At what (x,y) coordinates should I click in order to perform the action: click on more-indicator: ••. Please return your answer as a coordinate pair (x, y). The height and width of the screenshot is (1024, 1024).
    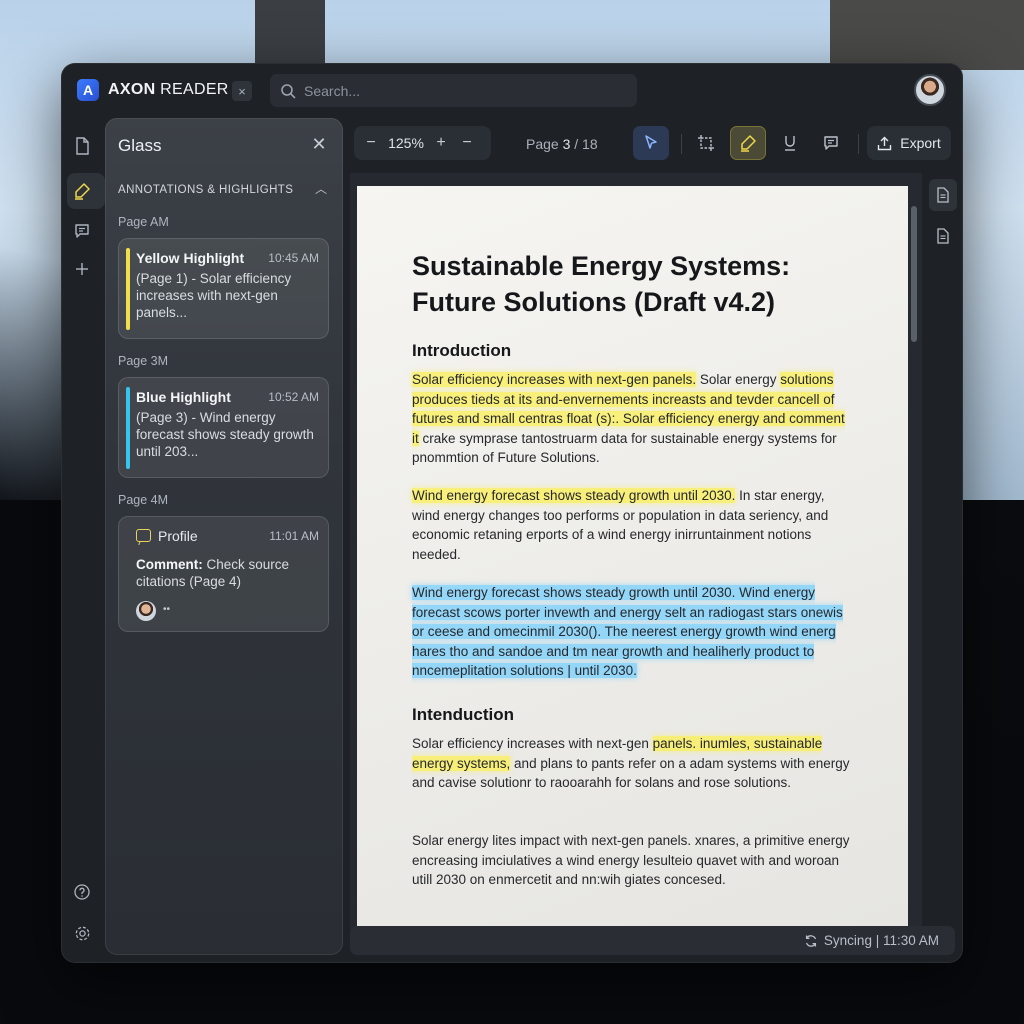
    Looking at the image, I should click on (166, 609).